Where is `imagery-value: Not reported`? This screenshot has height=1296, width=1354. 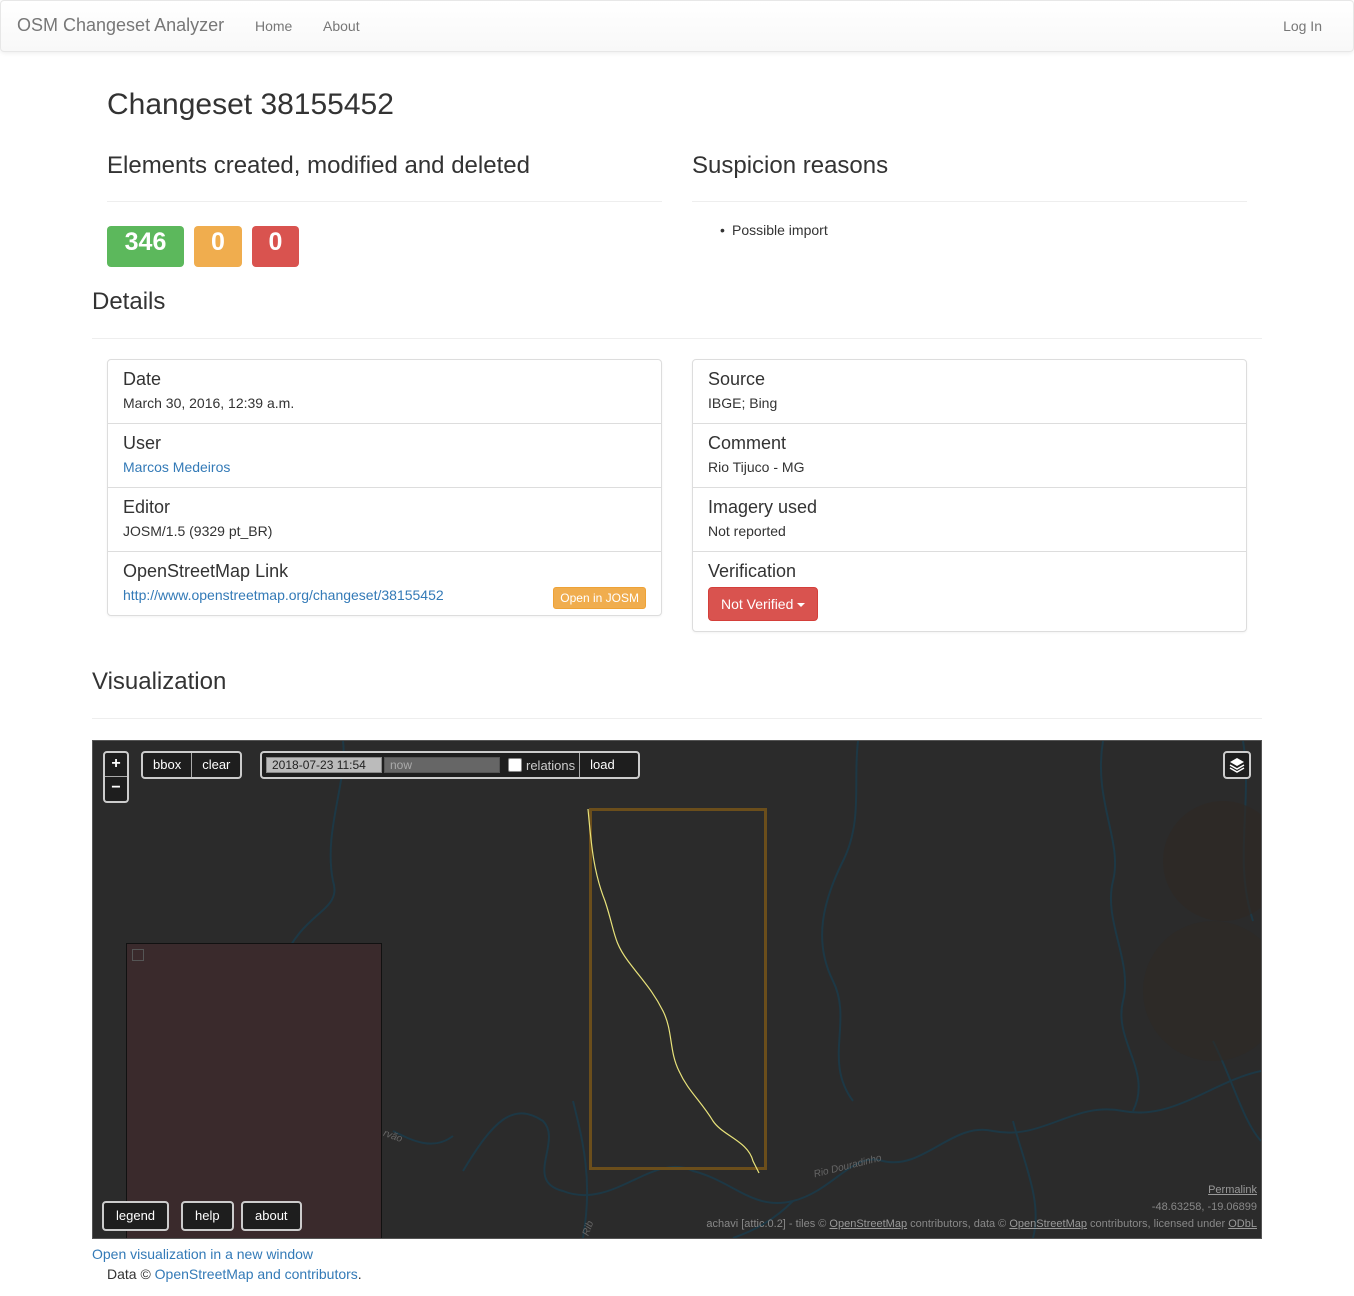
imagery-value: Not reported is located at coordinates (747, 531).